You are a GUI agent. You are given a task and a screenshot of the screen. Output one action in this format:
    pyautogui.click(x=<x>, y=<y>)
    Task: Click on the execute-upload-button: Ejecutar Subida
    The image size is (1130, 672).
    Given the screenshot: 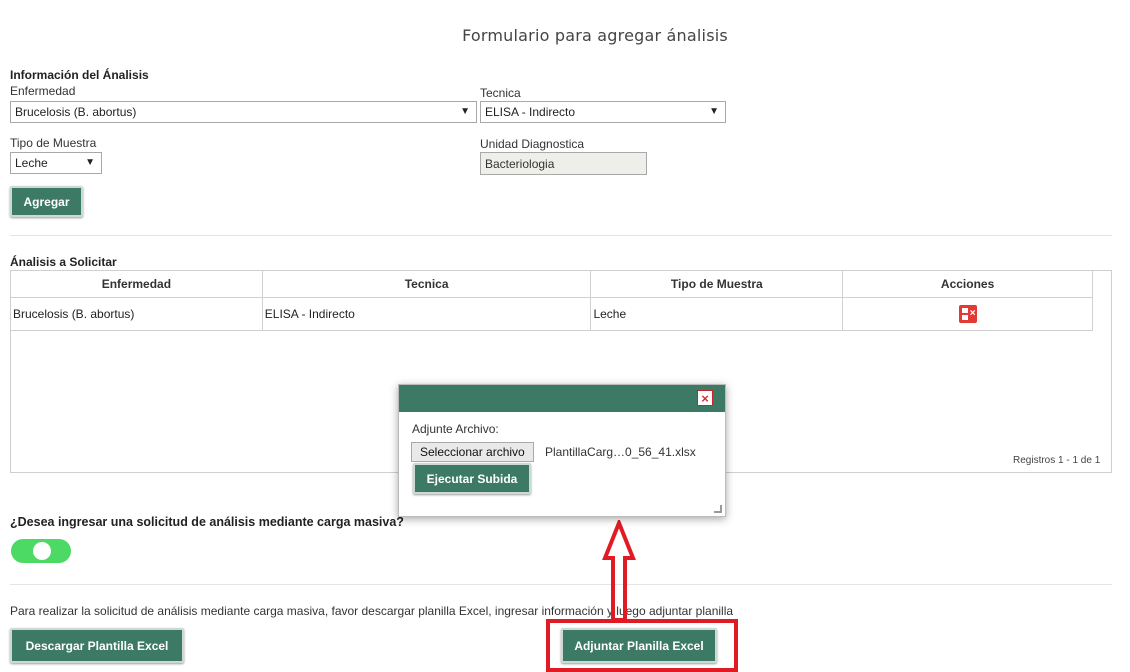 What is the action you would take?
    pyautogui.click(x=472, y=478)
    